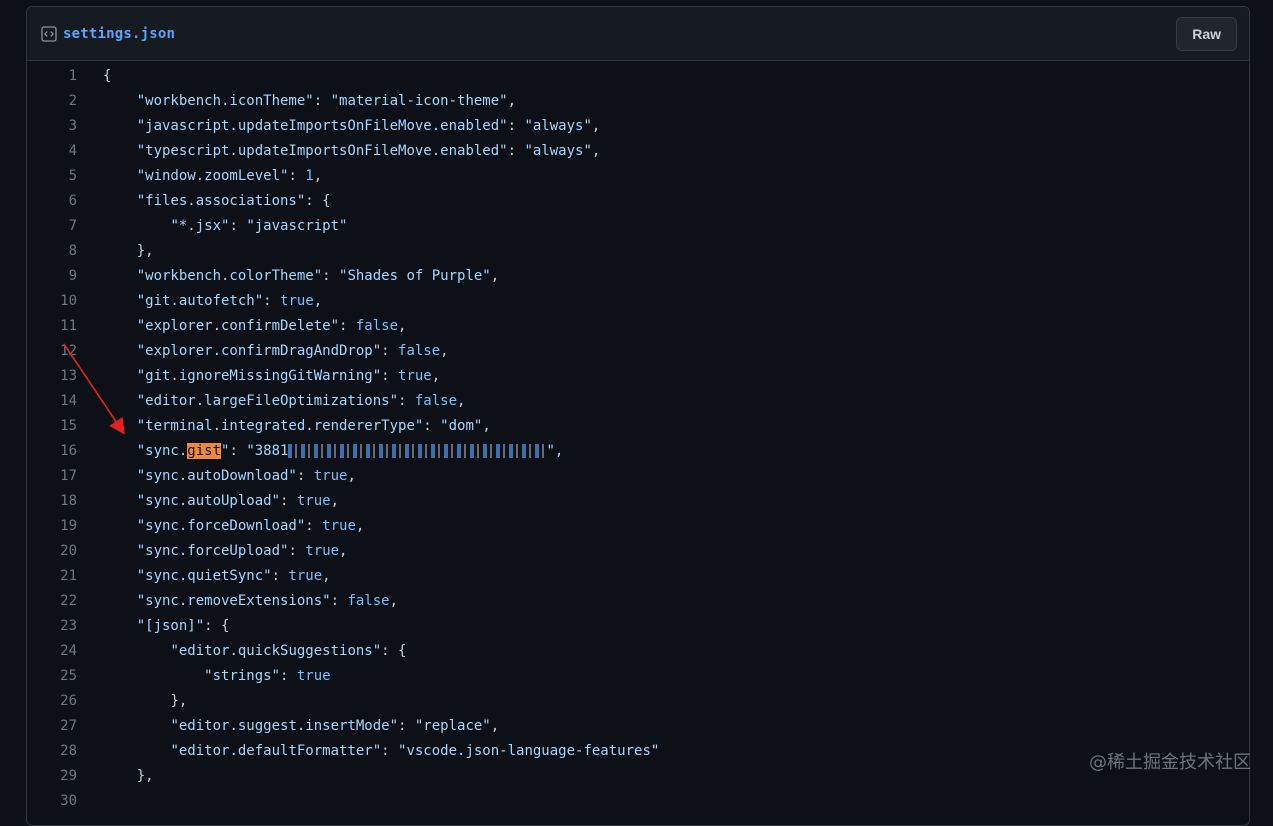  Describe the element at coordinates (68, 476) in the screenshot. I see `line-number: 17` at that location.